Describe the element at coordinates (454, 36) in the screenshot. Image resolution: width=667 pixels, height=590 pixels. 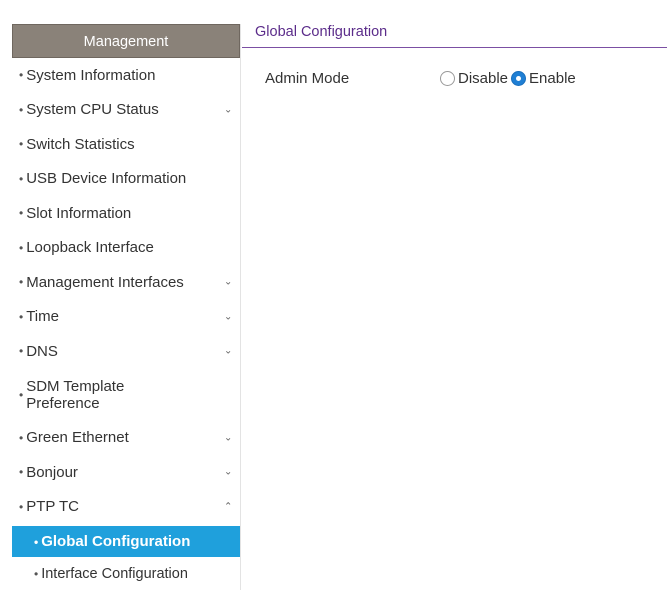
I see `tab-bar: Global Configuration` at that location.